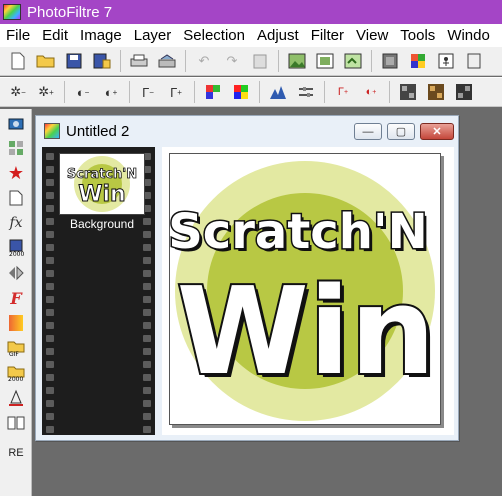 The width and height of the screenshot is (502, 496). I want to click on star-icon: ★, so click(16, 173).